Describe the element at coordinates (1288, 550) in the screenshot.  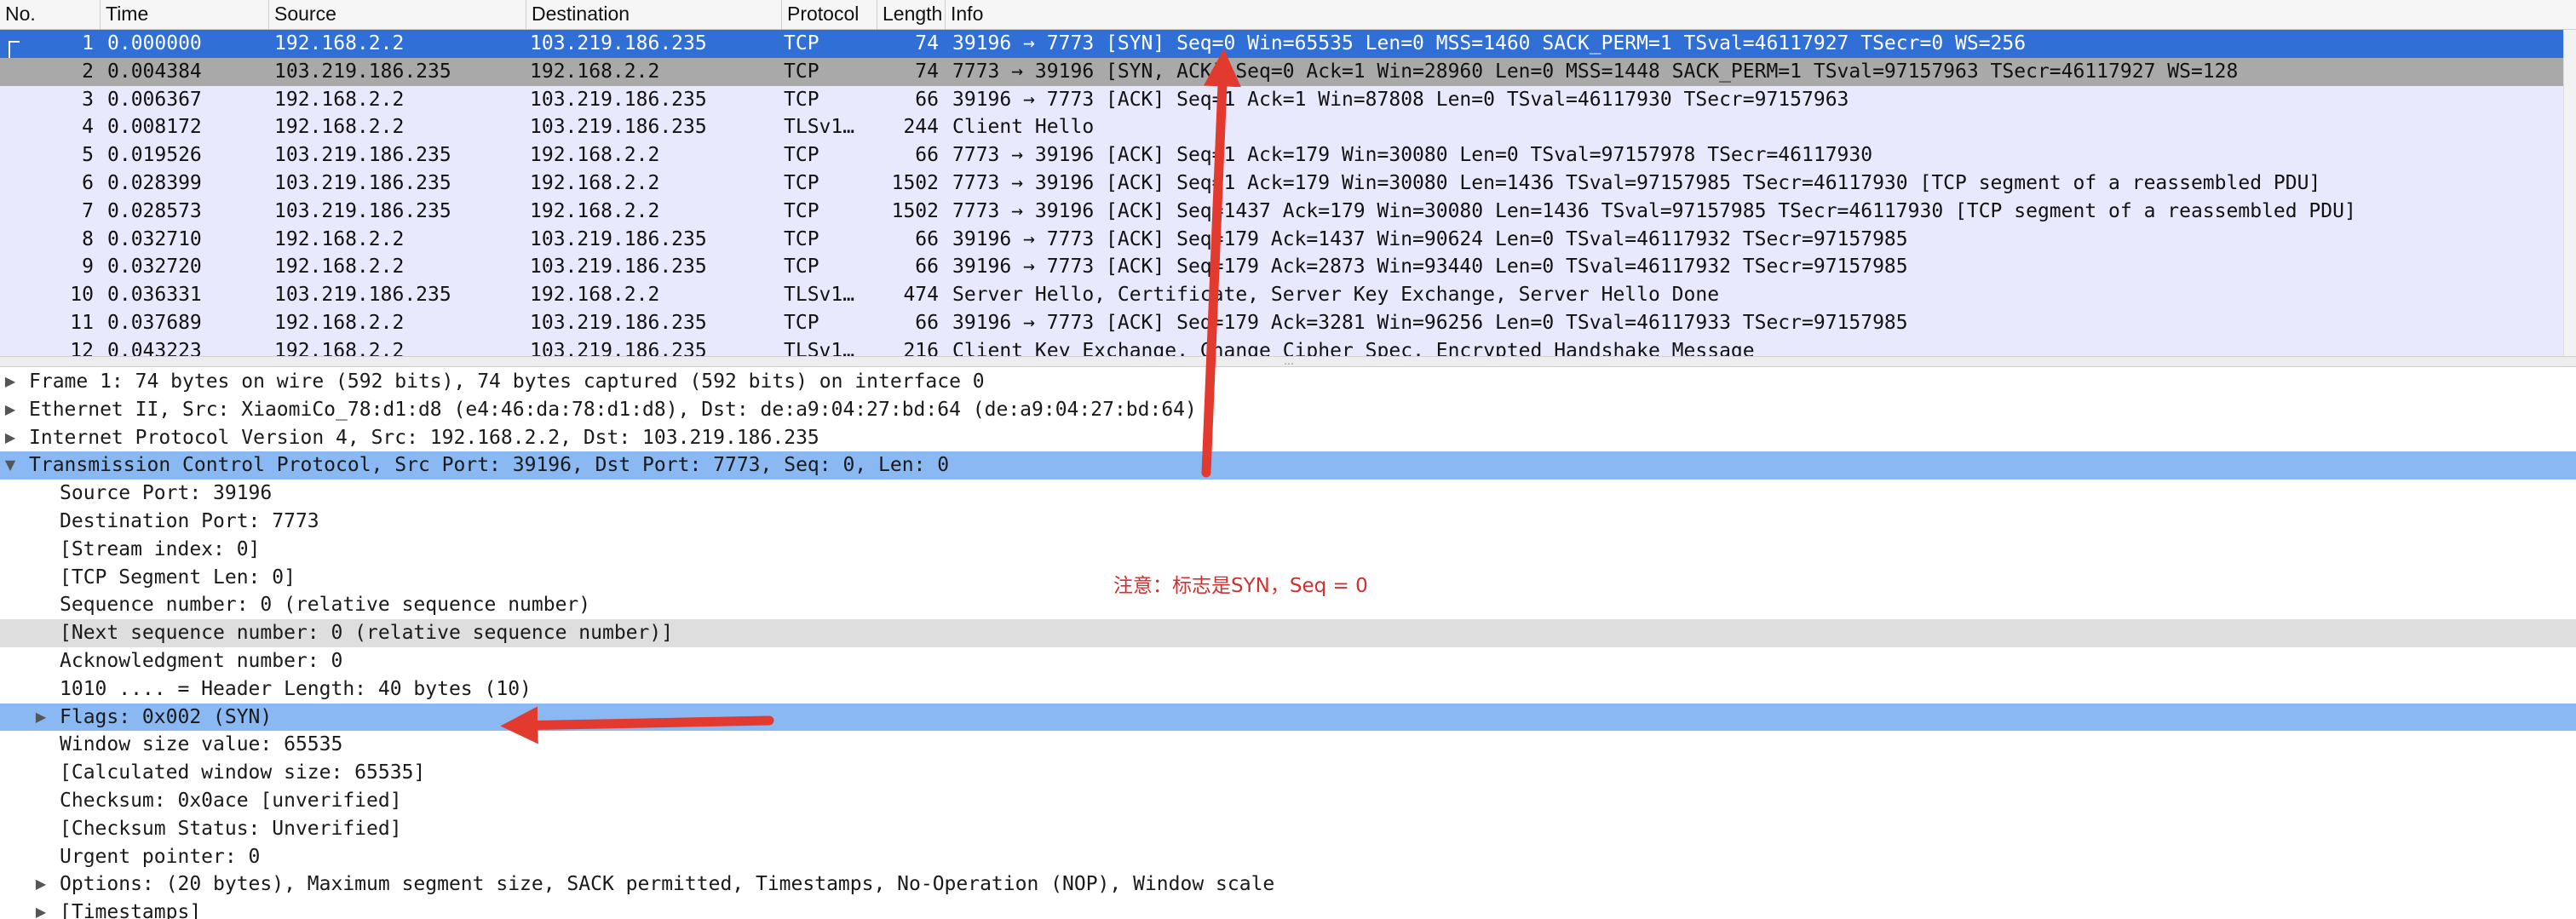
I see `detail-row: [Stream index: 0]` at that location.